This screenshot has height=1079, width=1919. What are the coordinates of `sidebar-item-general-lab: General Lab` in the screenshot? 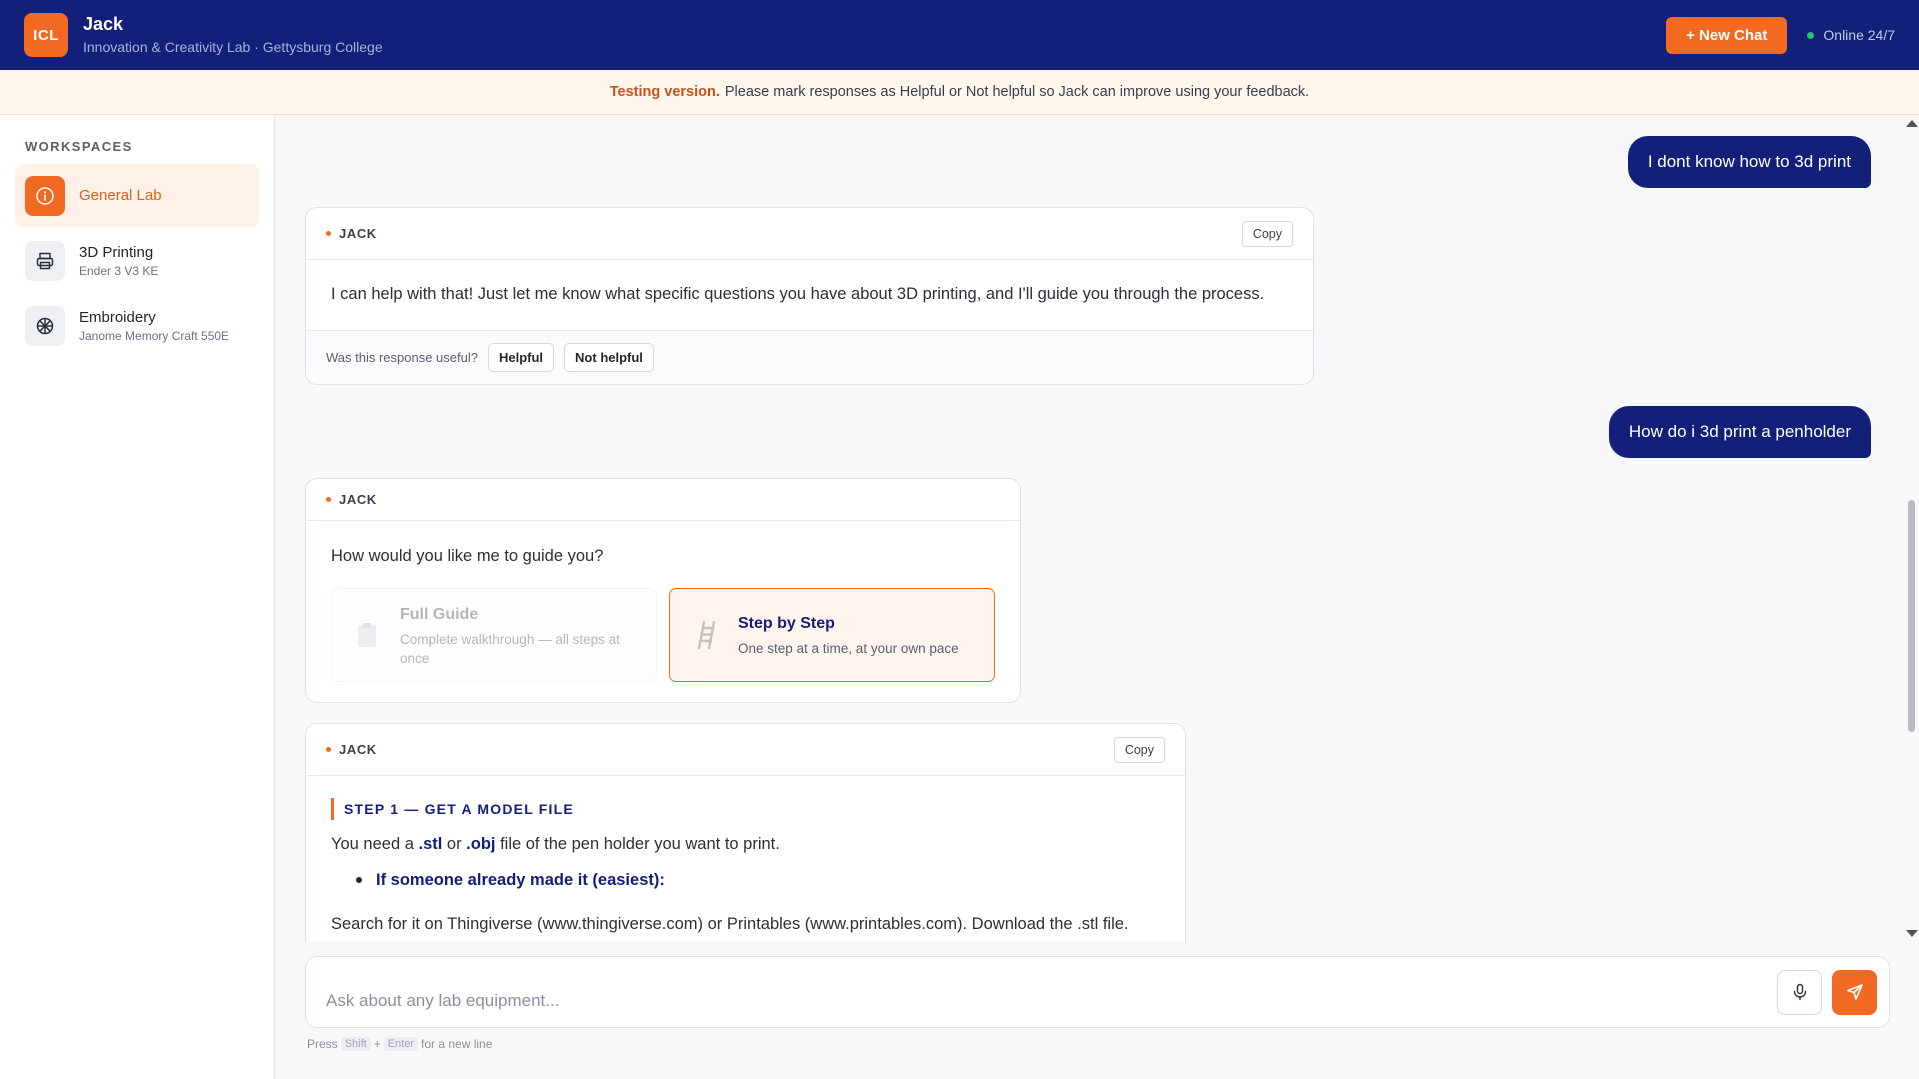 It's located at (137, 195).